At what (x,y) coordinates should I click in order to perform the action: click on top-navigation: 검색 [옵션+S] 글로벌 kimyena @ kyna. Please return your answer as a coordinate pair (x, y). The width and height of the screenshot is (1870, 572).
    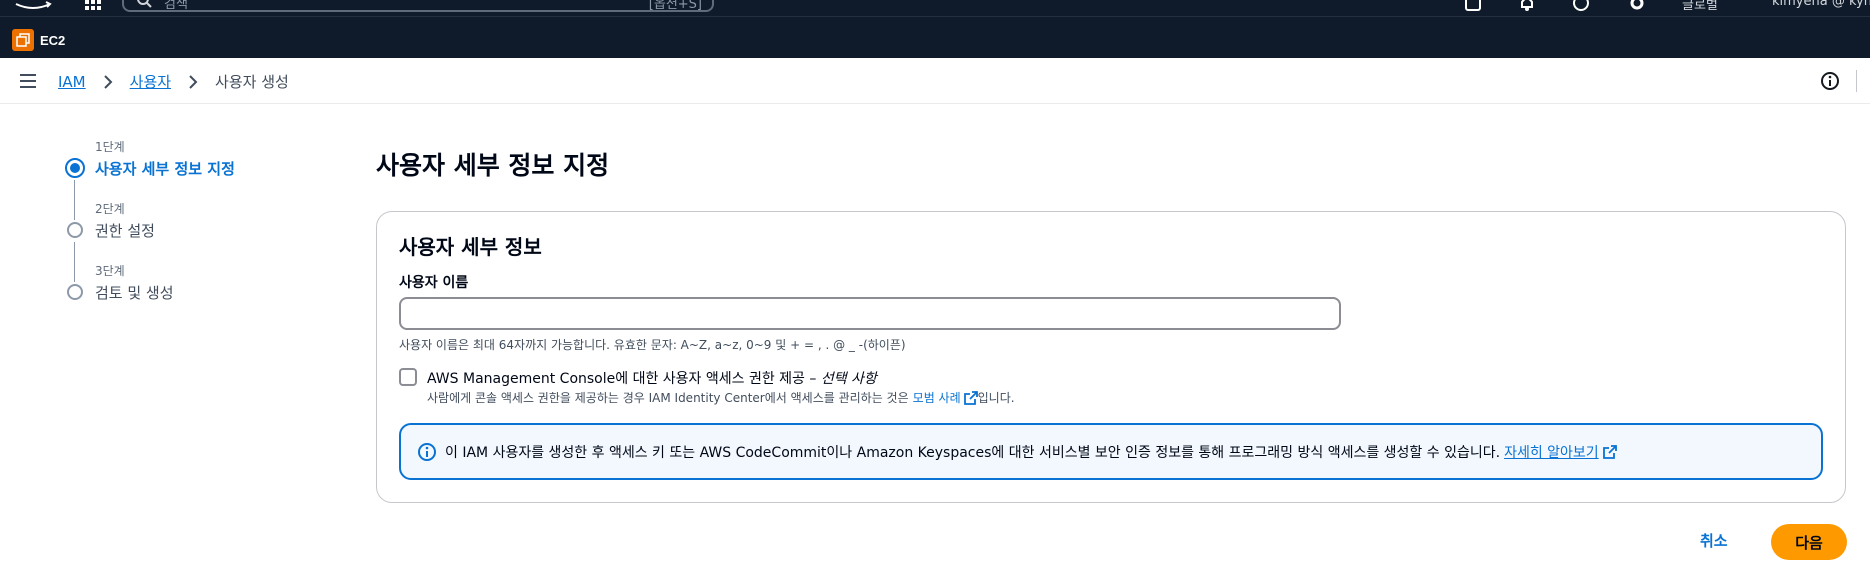
    Looking at the image, I should click on (935, 8).